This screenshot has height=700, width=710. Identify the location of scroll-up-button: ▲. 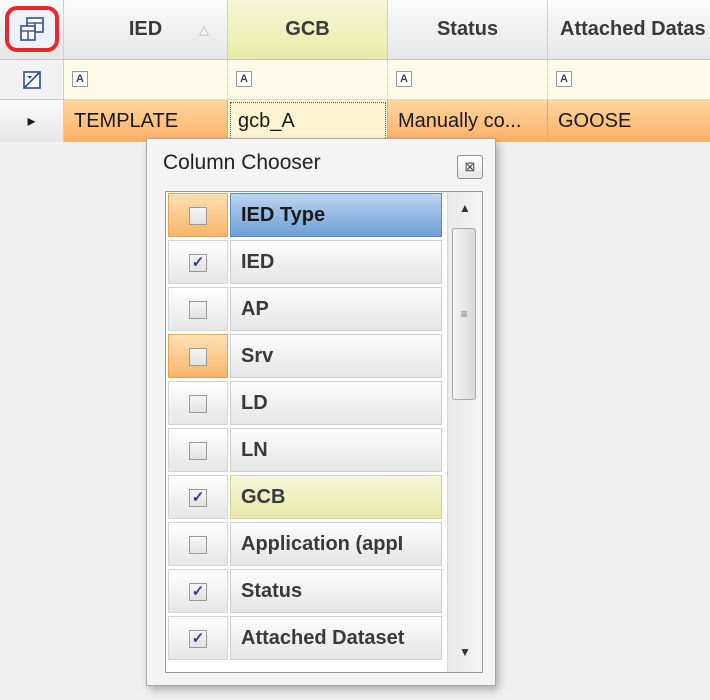
(465, 208).